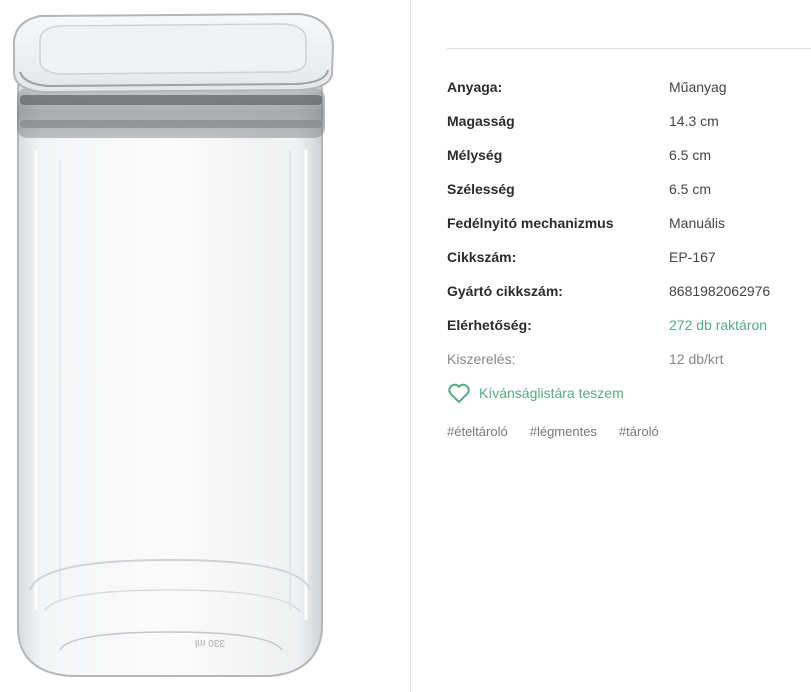  What do you see at coordinates (459, 393) in the screenshot?
I see `heart-outline-icon` at bounding box center [459, 393].